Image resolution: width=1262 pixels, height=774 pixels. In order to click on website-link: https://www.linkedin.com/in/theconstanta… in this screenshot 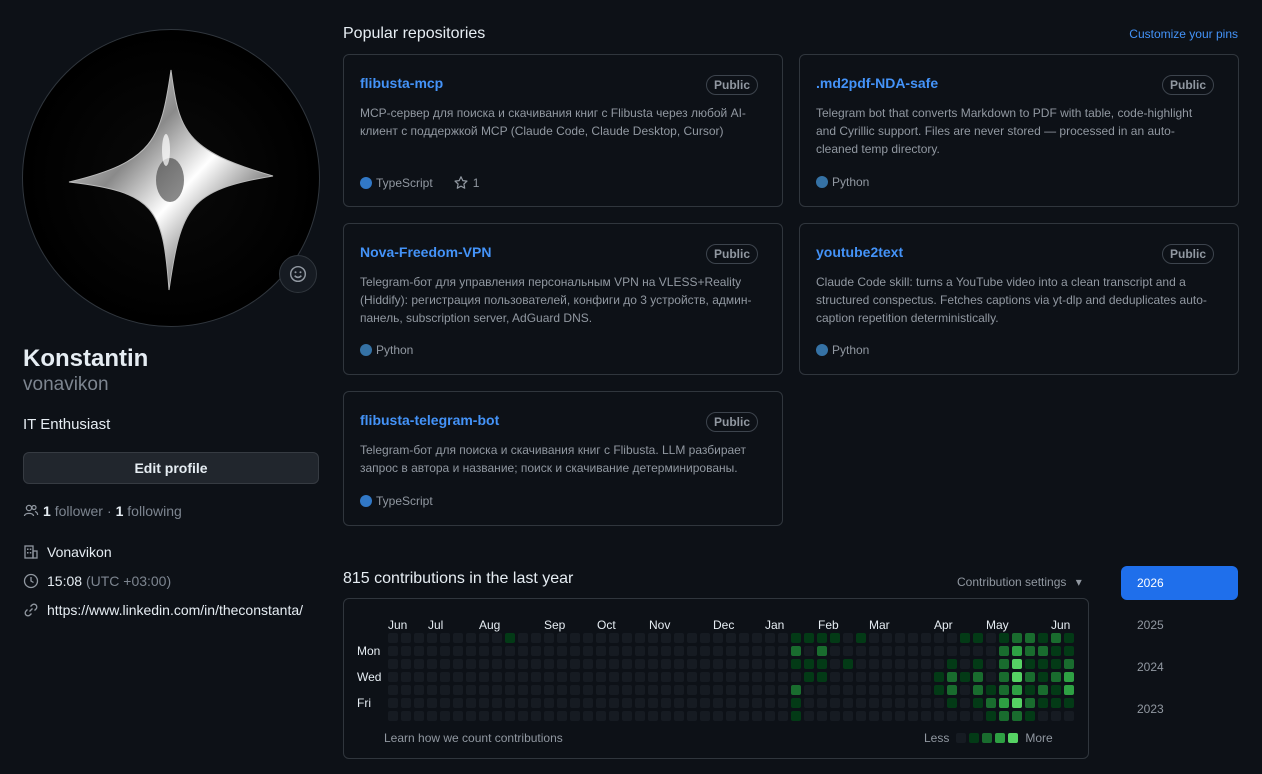, I will do `click(175, 610)`.